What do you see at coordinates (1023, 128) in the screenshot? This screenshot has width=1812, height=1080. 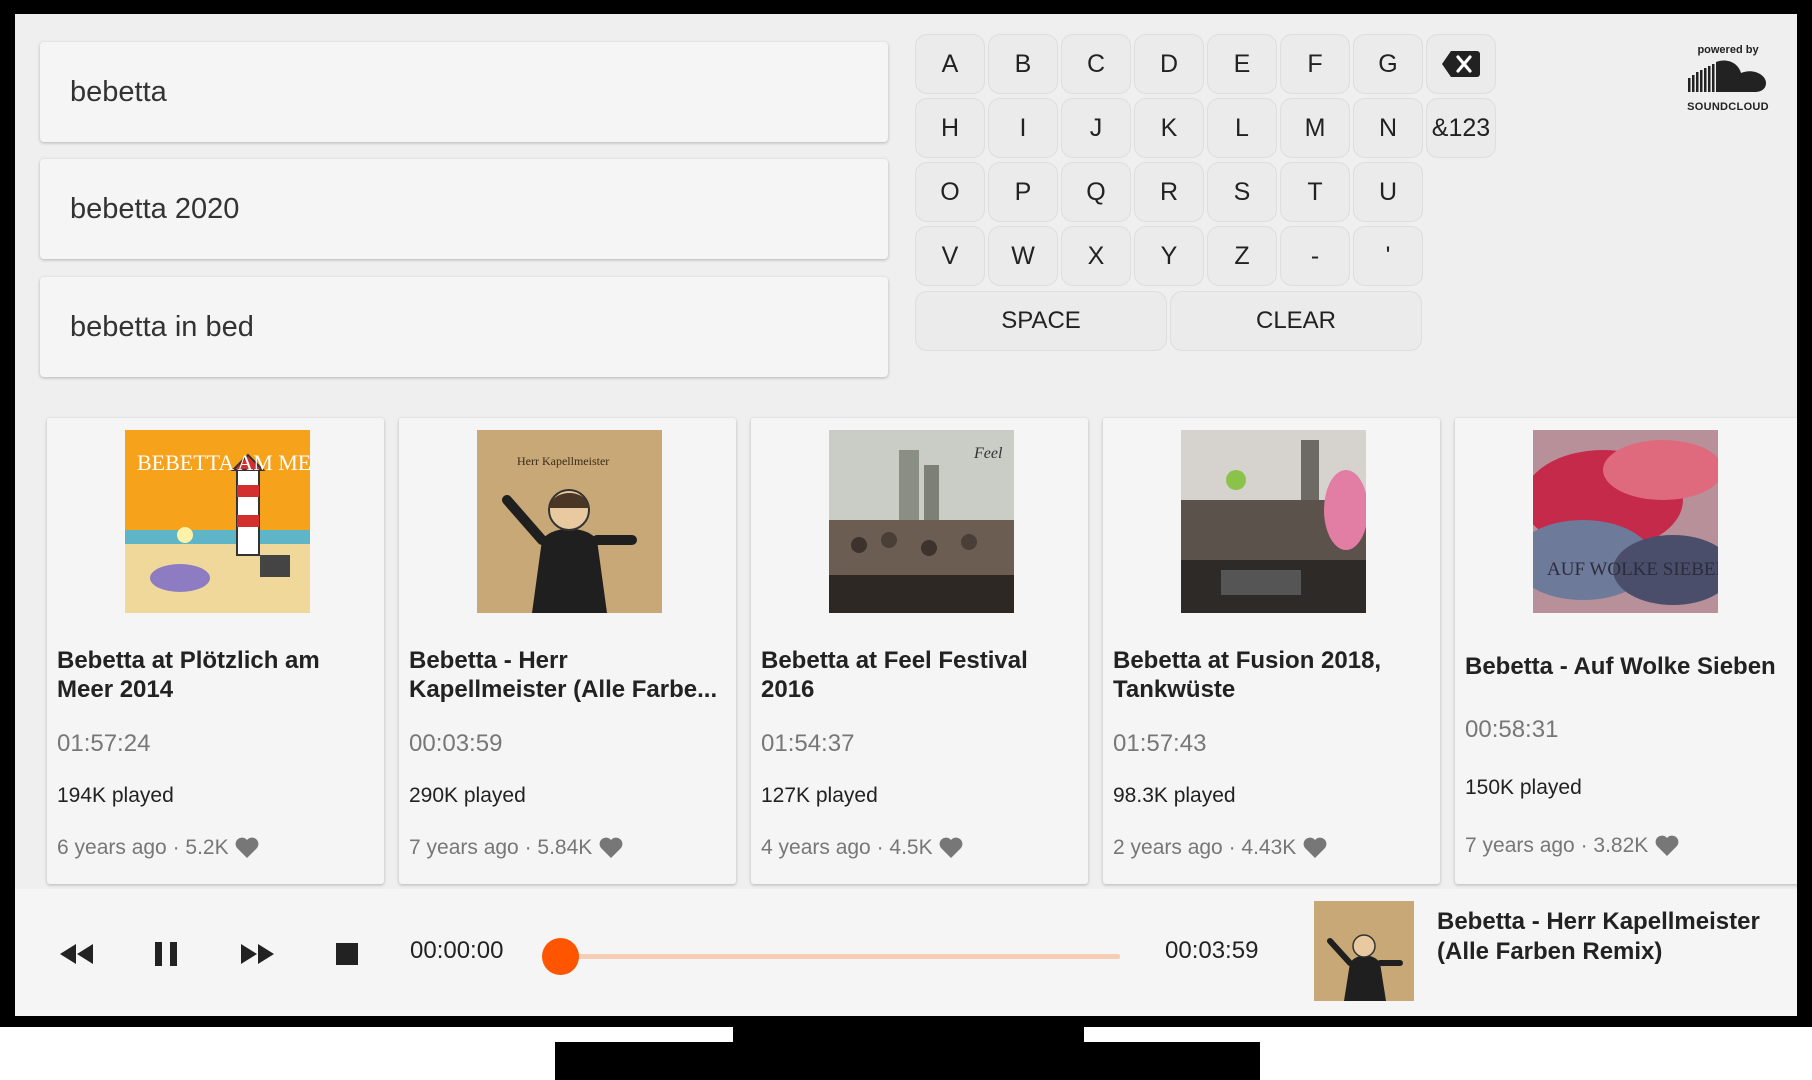 I see `key-i: I` at bounding box center [1023, 128].